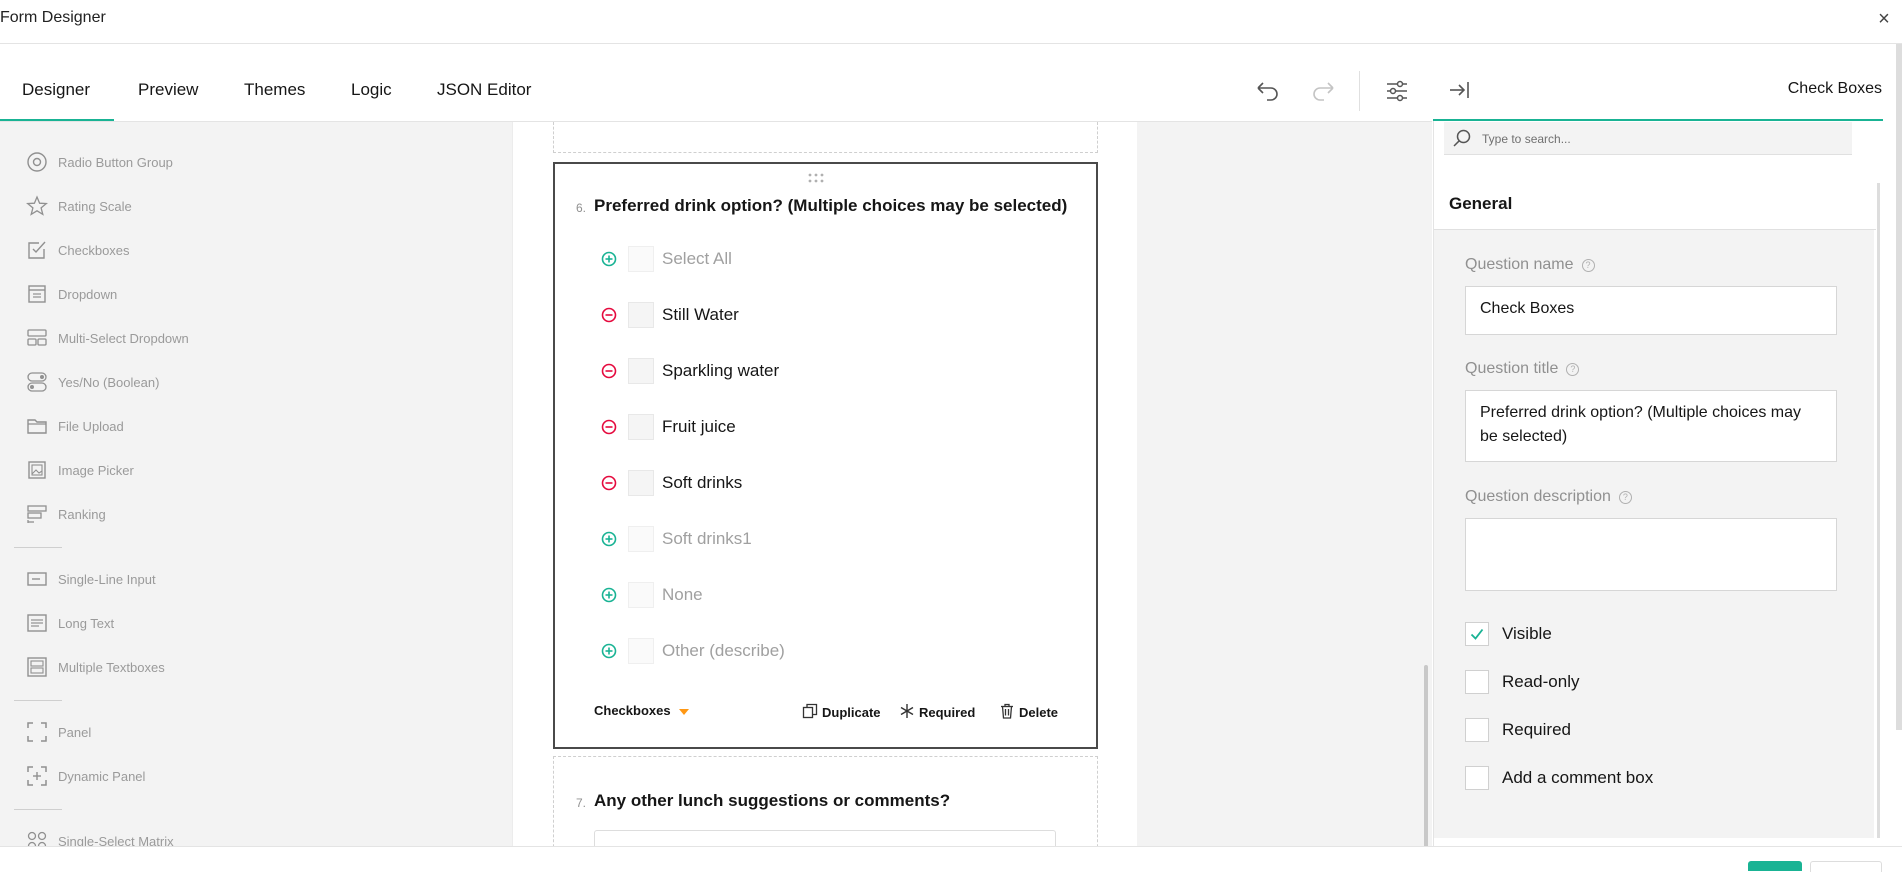 The image size is (1902, 872). What do you see at coordinates (65, 514) in the screenshot?
I see `toolbox-item-ranking: Ranking` at bounding box center [65, 514].